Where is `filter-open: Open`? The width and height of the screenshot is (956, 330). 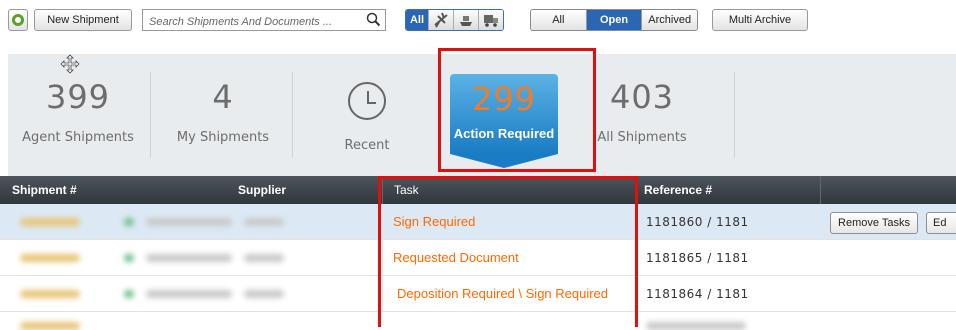
filter-open: Open is located at coordinates (614, 20).